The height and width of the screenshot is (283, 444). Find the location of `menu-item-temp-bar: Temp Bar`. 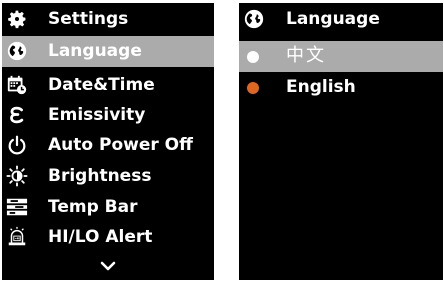

menu-item-temp-bar: Temp Bar is located at coordinates (108, 207).